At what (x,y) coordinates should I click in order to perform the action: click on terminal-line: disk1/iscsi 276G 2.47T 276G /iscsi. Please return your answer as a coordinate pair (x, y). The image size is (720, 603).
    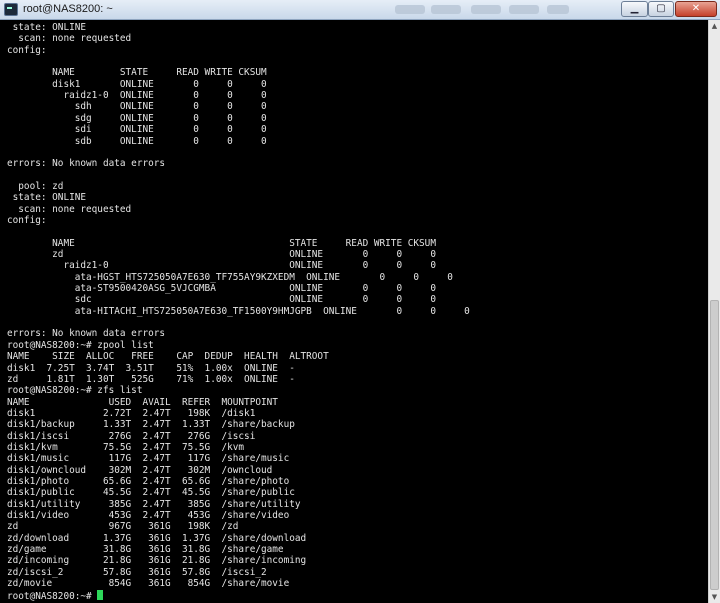
    Looking at the image, I should click on (131, 436).